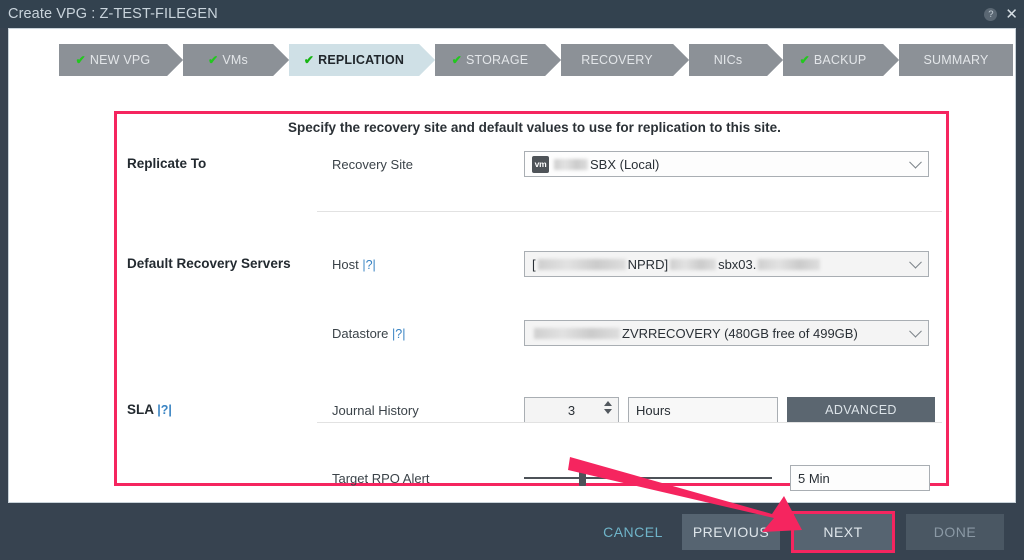 Image resolution: width=1024 pixels, height=560 pixels. Describe the element at coordinates (625, 164) in the screenshot. I see `recovery-site-value: SBX (Local)` at that location.